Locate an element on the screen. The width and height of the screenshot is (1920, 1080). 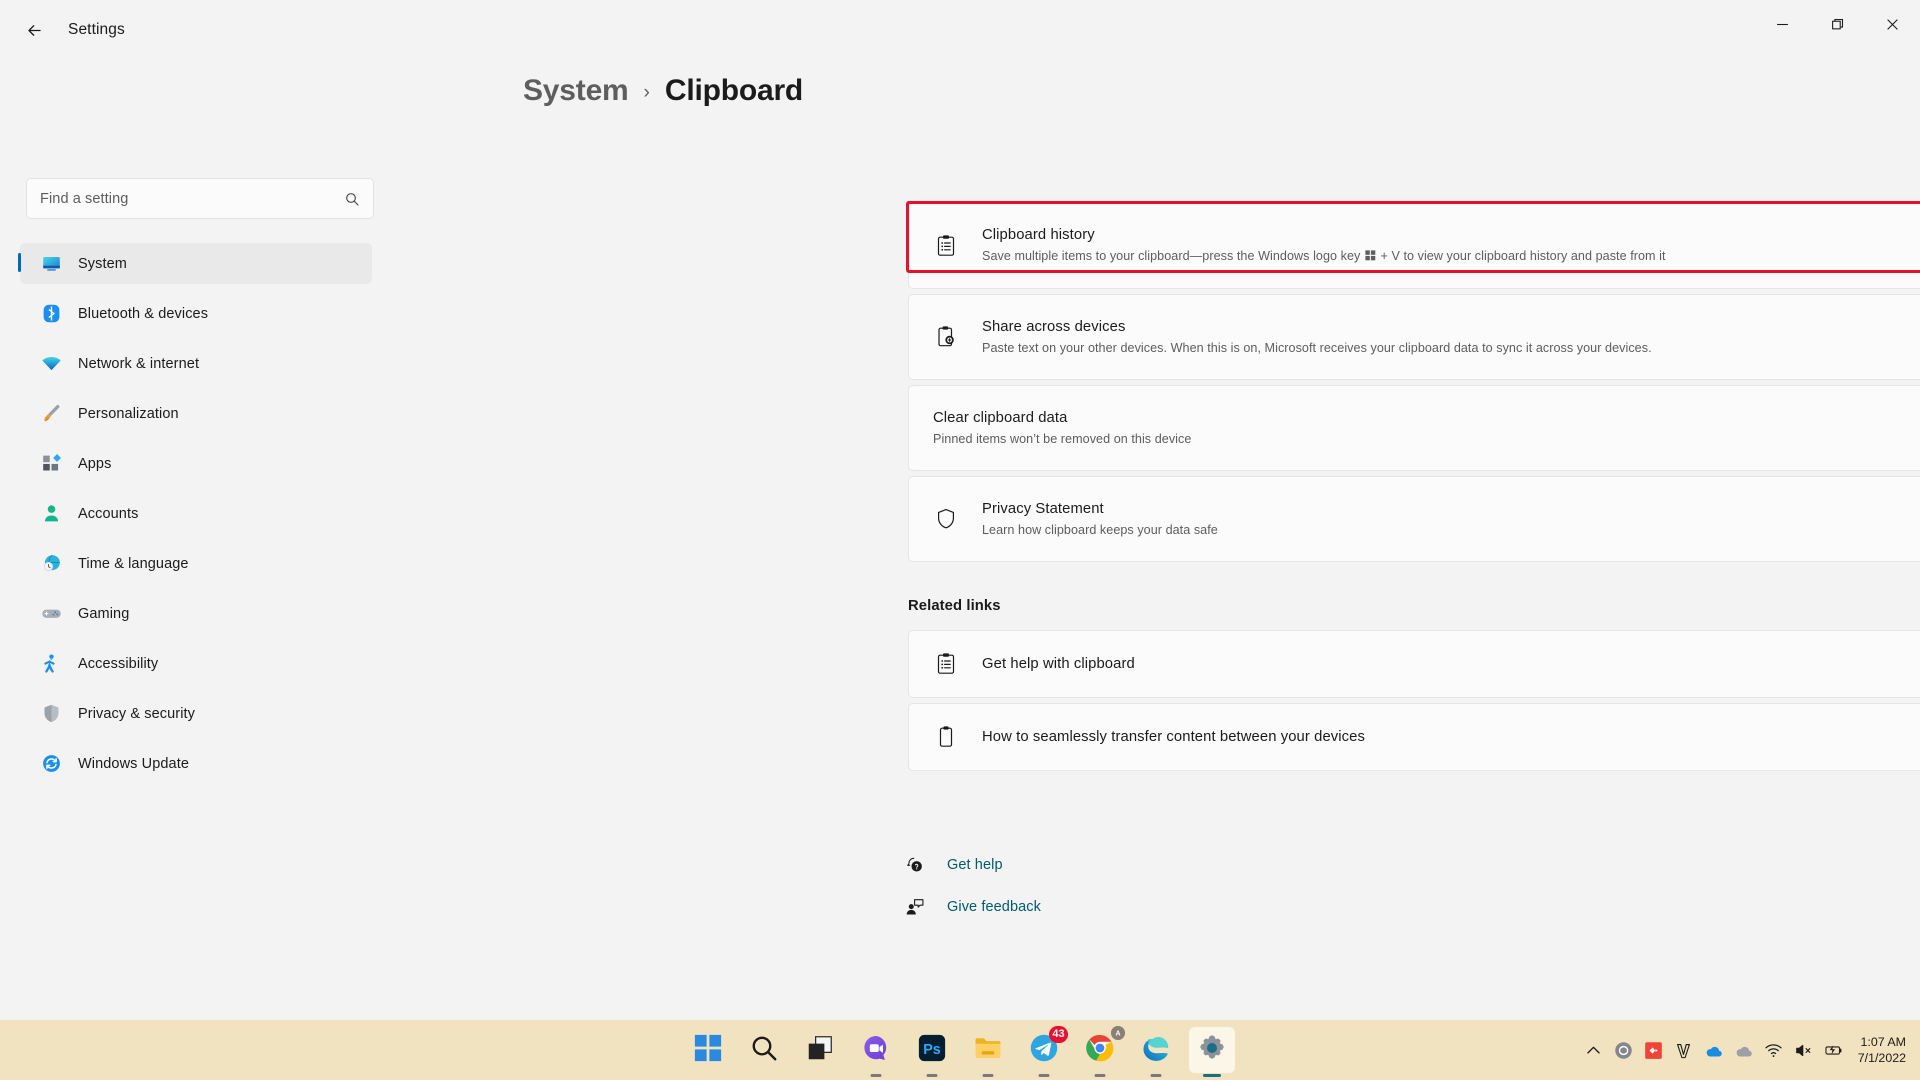
taskbar-start-button is located at coordinates (708, 1050).